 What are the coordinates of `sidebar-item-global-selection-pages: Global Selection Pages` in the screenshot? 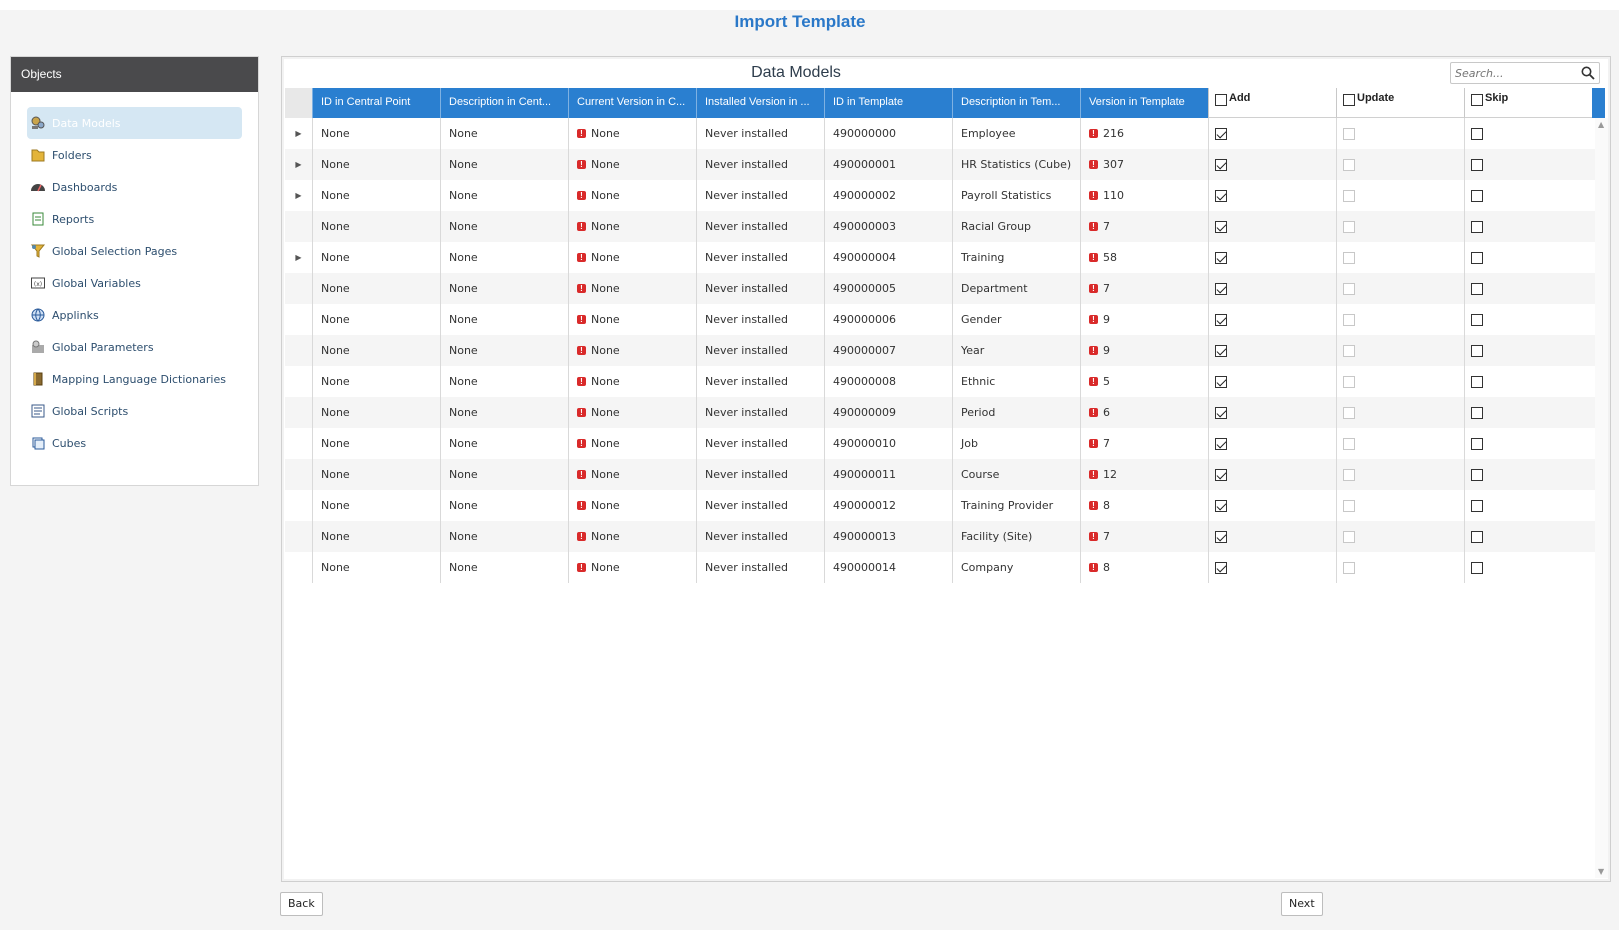 It's located at (134, 251).